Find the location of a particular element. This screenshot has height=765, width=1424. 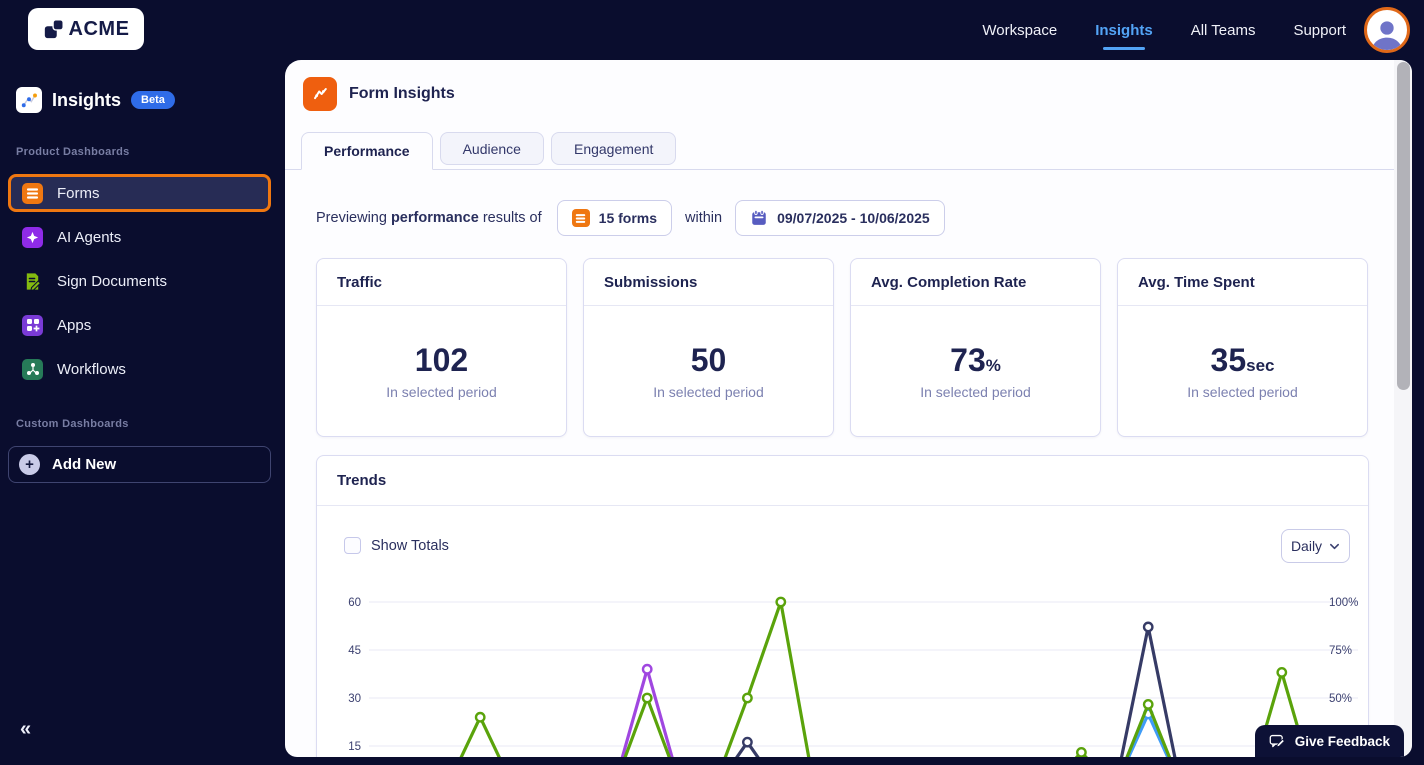

forms-icon-small is located at coordinates (580, 218).